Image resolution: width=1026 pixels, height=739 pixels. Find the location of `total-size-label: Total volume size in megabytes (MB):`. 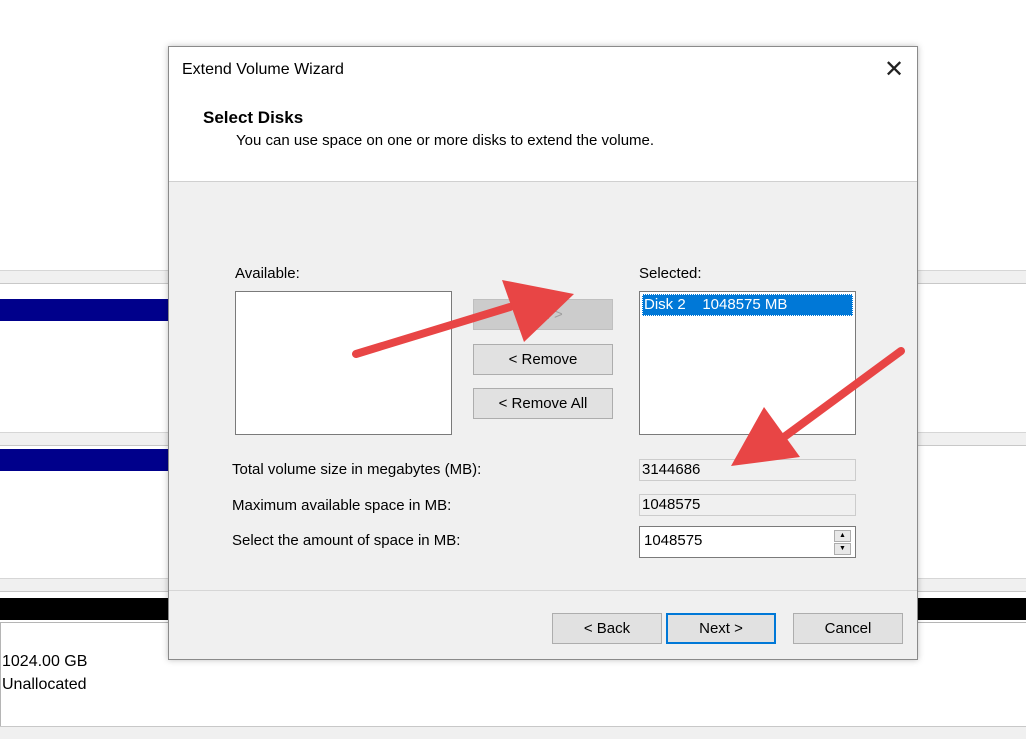

total-size-label: Total volume size in megabytes (MB): is located at coordinates (357, 469).